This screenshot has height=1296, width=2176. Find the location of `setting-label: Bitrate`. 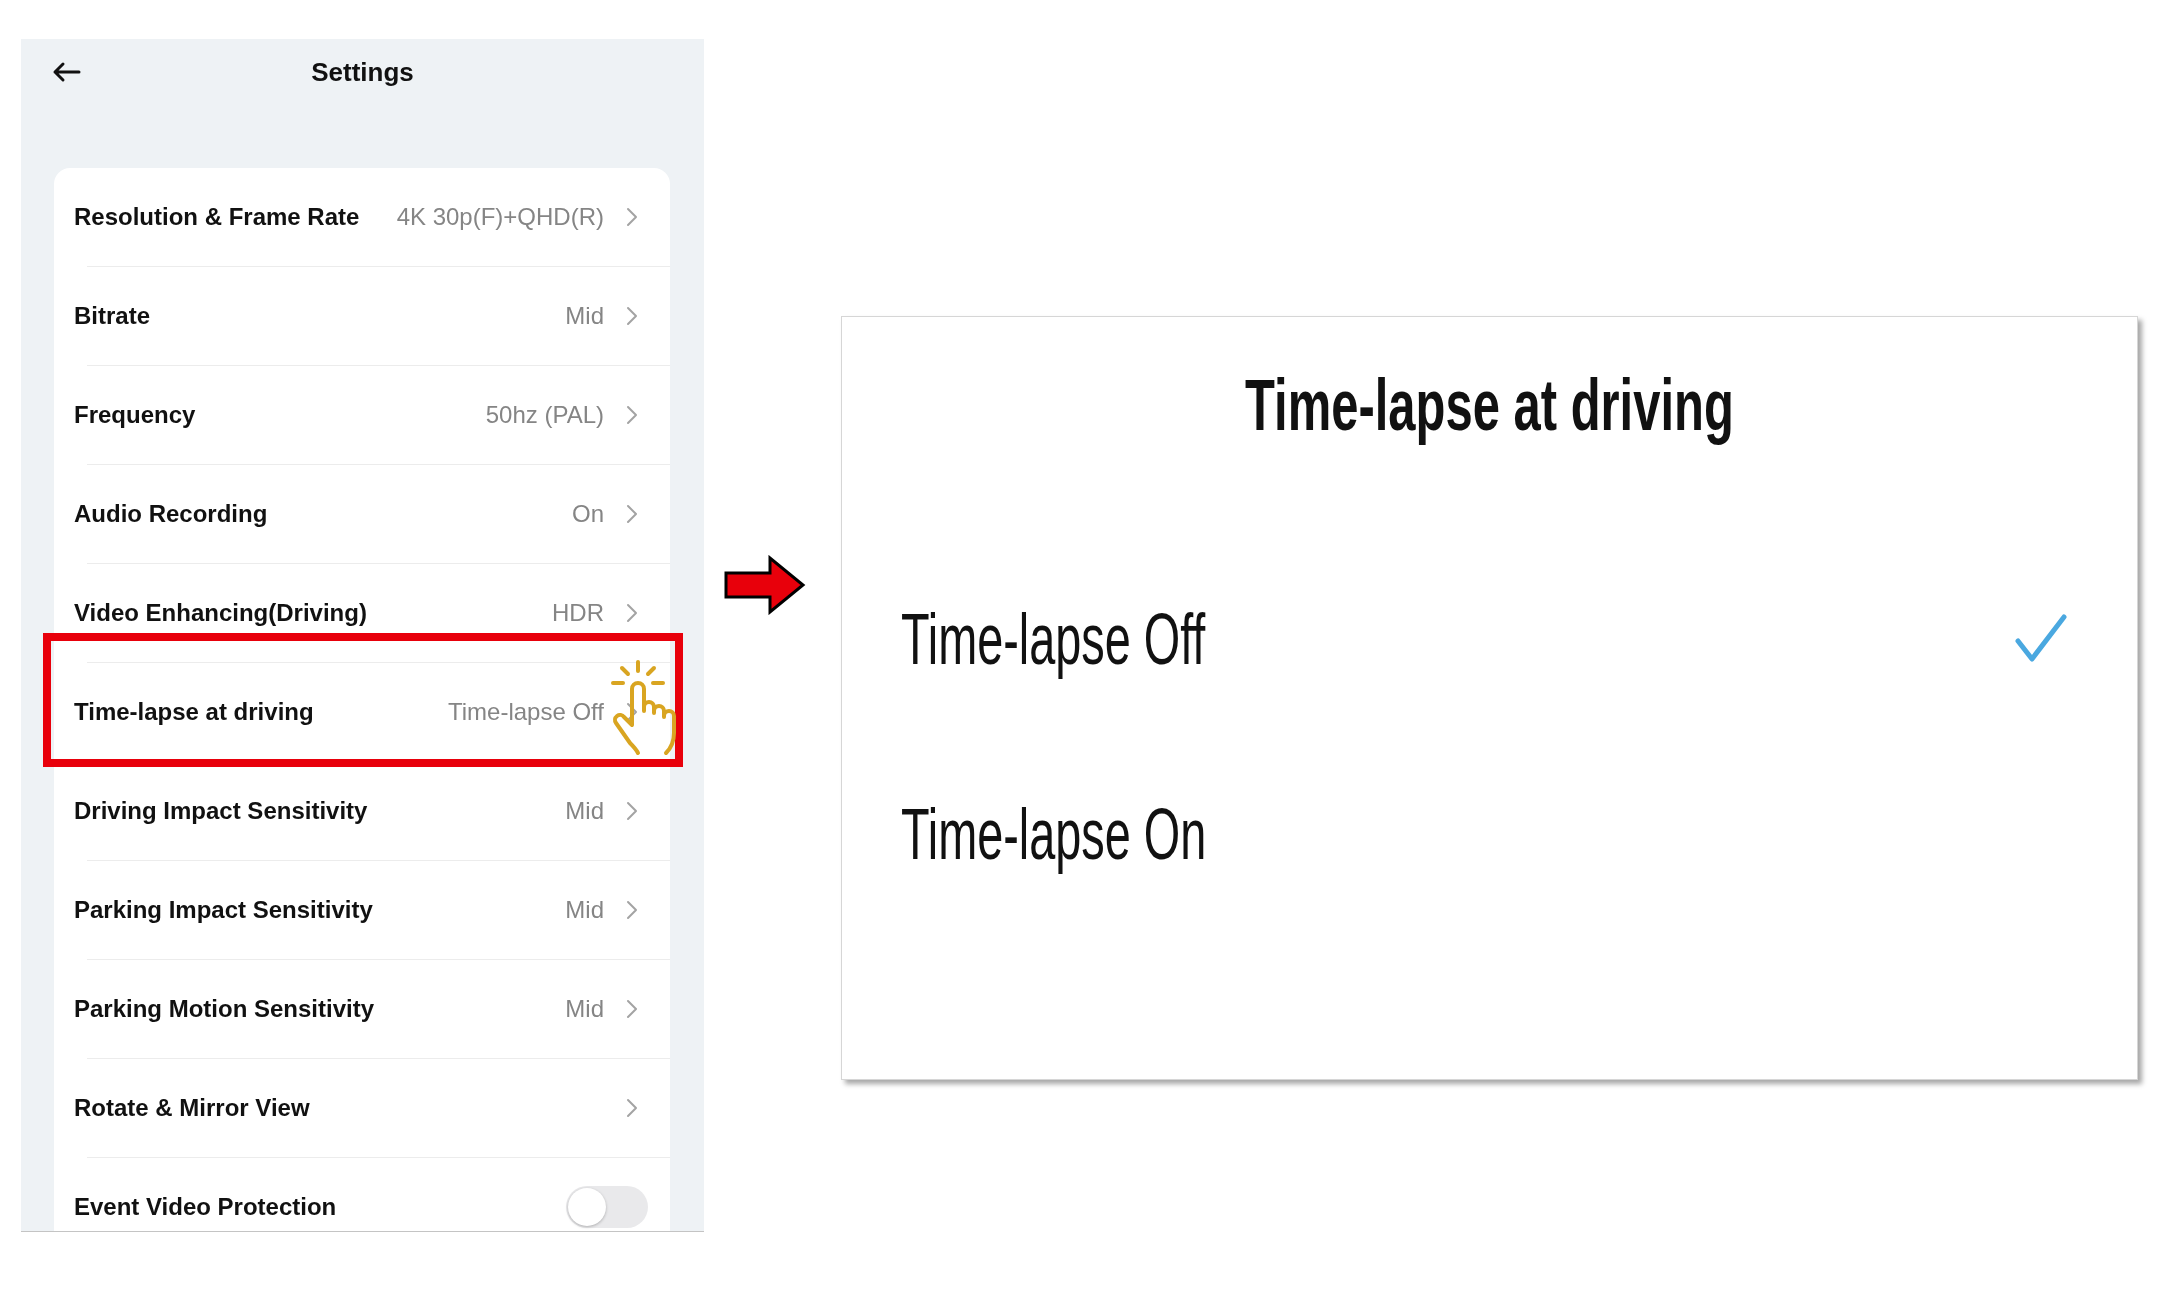

setting-label: Bitrate is located at coordinates (113, 316).